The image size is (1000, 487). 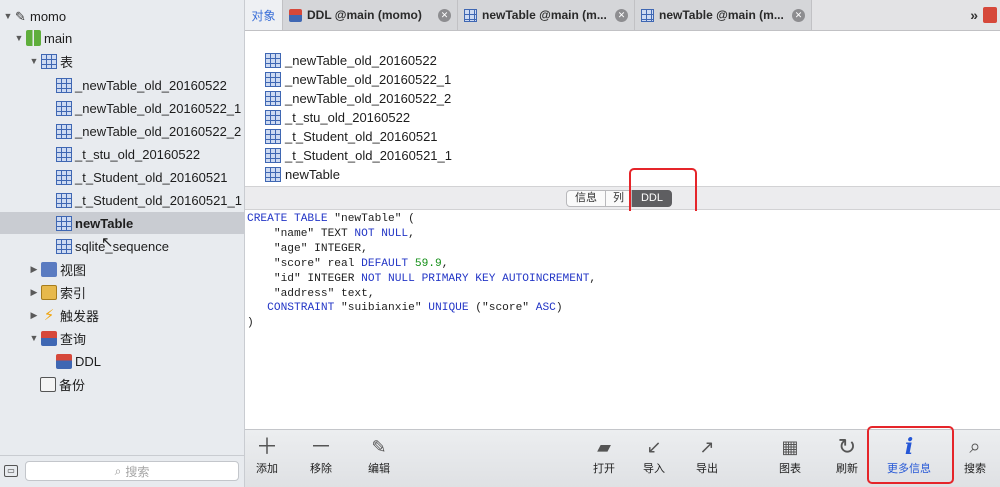 I want to click on tab-objects: 对象, so click(x=264, y=15).